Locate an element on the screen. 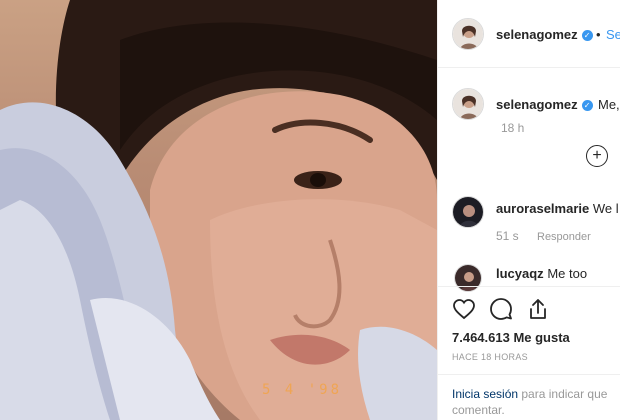  comment-time: 51 s is located at coordinates (507, 236).